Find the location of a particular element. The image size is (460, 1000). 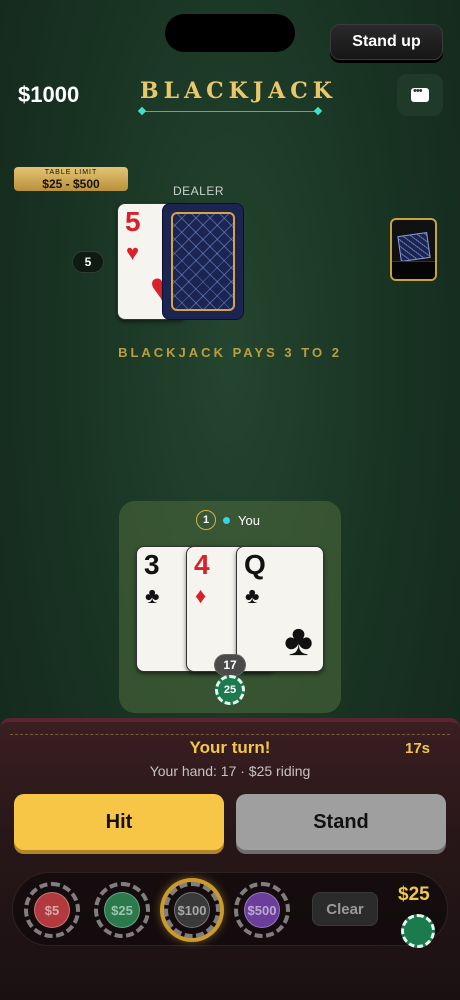

stand-button: Stand is located at coordinates (341, 822).